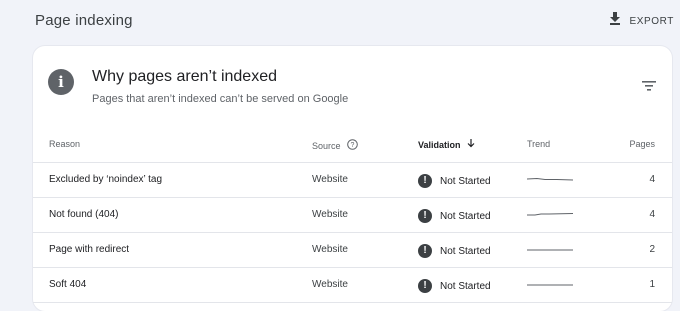 The height and width of the screenshot is (311, 680). Describe the element at coordinates (352, 215) in the screenshot. I see `table-row: Not found (404) Website ! Not Started 4` at that location.